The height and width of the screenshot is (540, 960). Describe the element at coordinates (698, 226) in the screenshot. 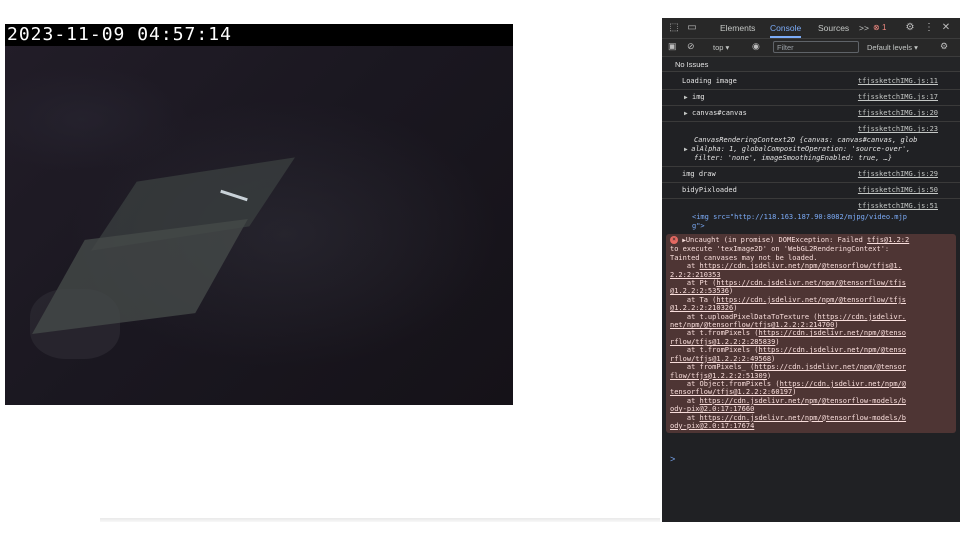

I see `log-text: g">` at that location.